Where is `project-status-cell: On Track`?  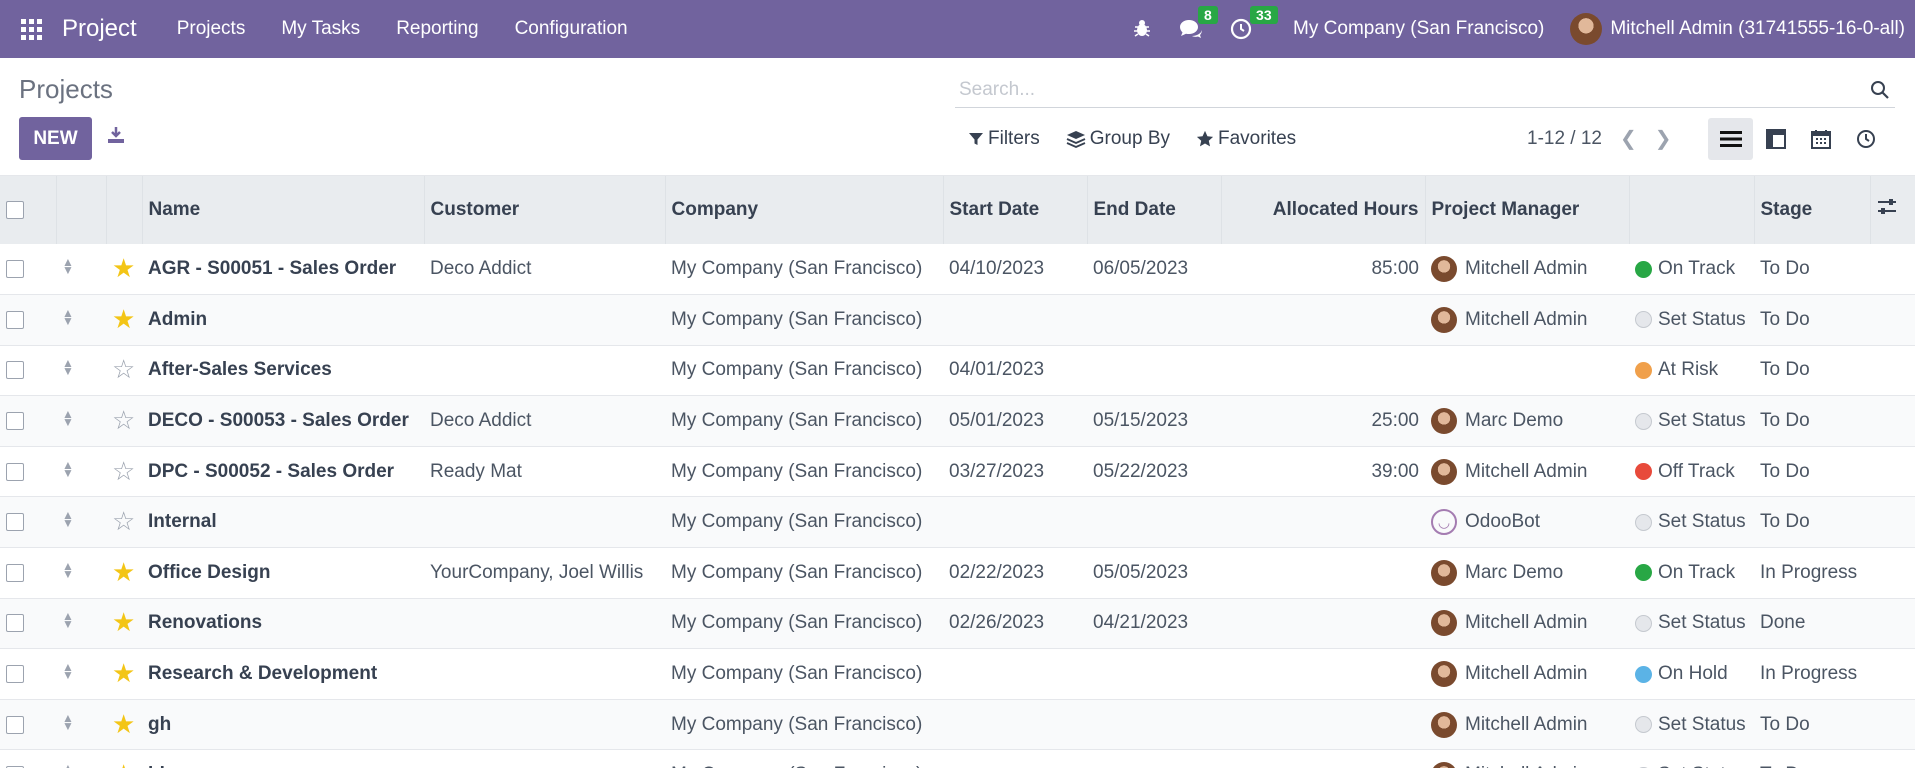 project-status-cell: On Track is located at coordinates (1691, 269).